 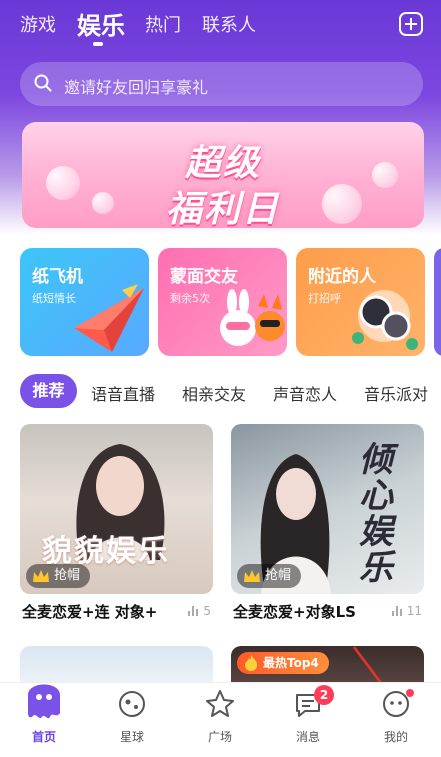 I want to click on nav-label: 我的, so click(x=395, y=737).